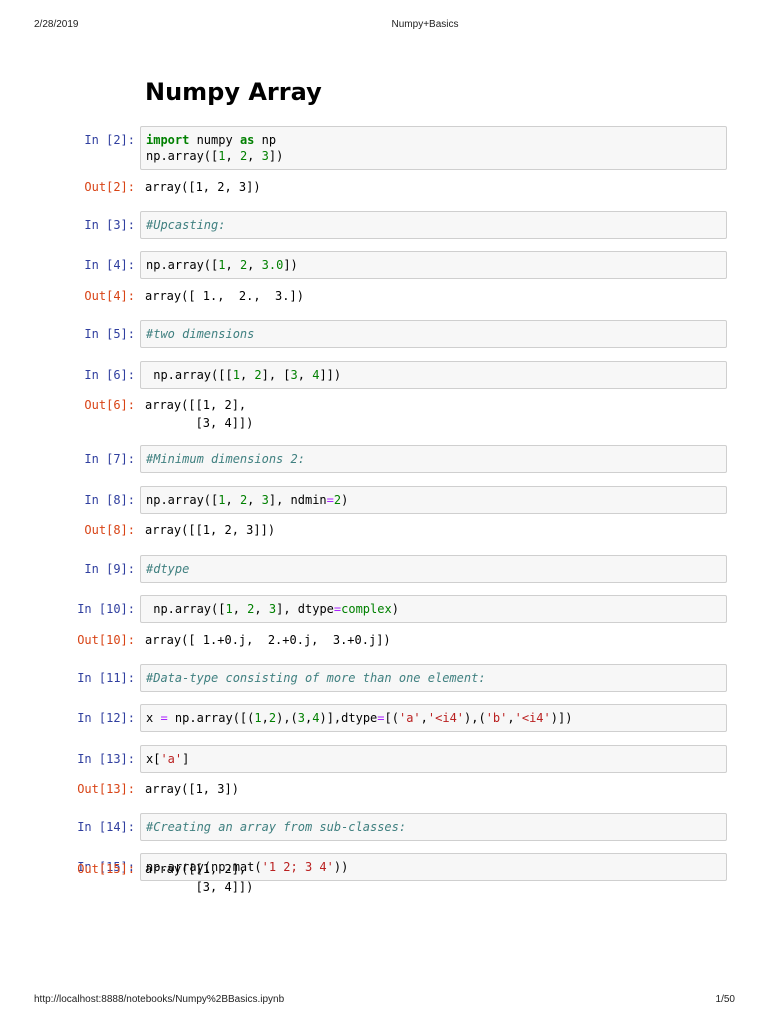 This screenshot has width=768, height=1024. Describe the element at coordinates (203, 187) in the screenshot. I see `output-text: array([1, 2, 3])` at that location.